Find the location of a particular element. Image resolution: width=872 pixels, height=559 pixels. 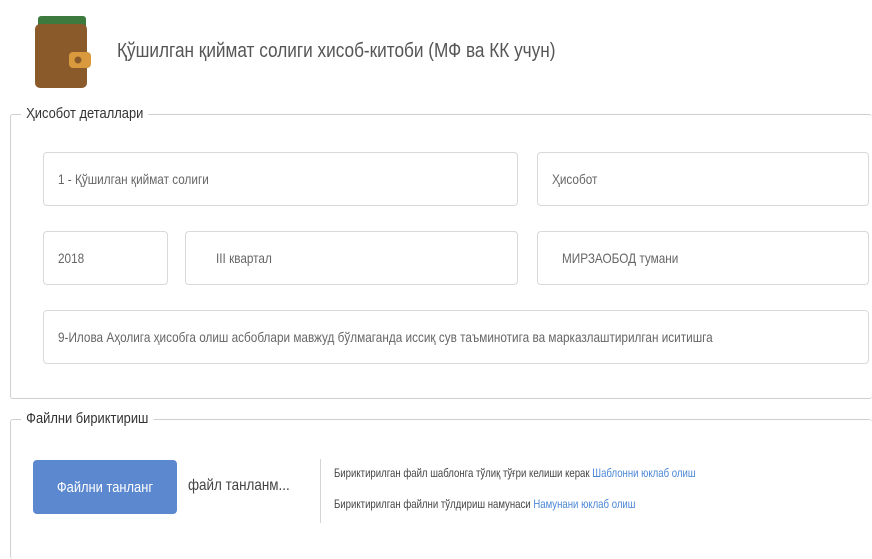

wallet-icon is located at coordinates (63, 52).